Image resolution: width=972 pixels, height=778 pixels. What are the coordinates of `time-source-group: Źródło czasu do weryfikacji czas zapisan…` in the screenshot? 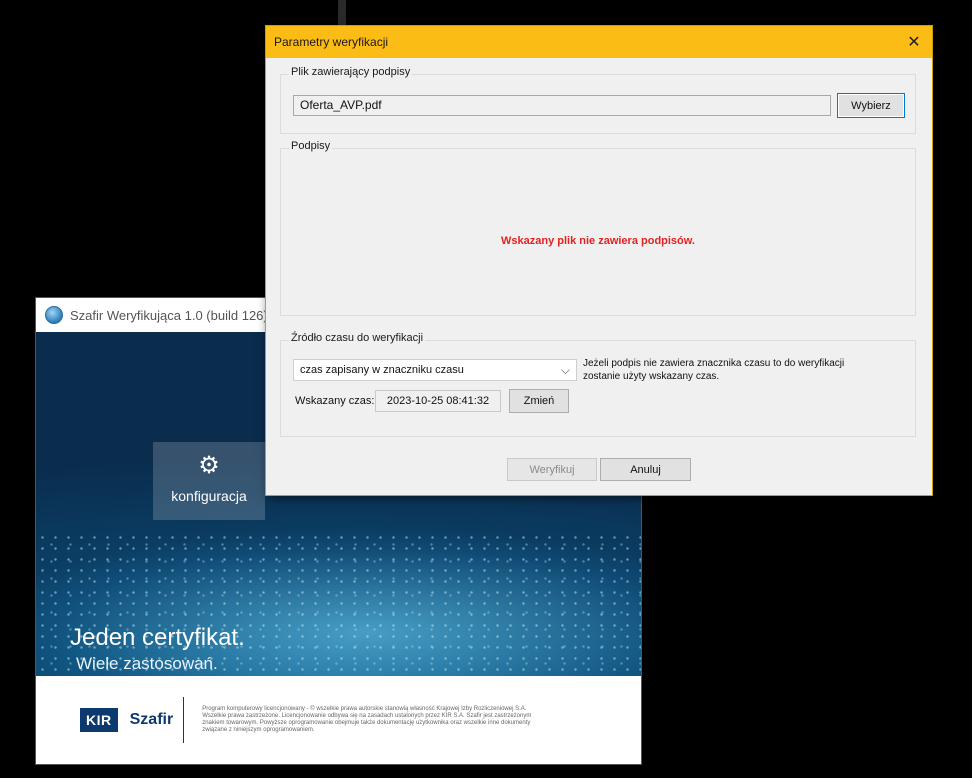 It's located at (598, 384).